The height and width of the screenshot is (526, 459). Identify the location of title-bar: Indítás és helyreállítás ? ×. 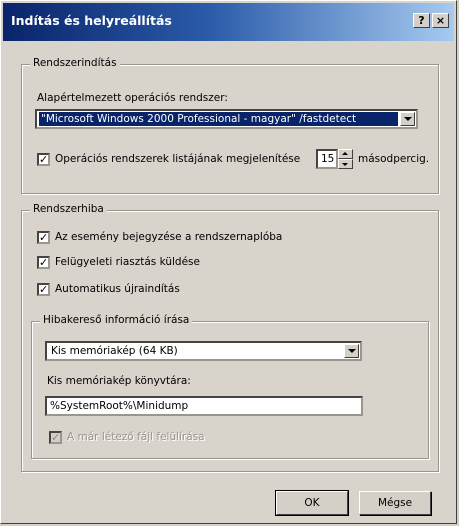
(228, 22).